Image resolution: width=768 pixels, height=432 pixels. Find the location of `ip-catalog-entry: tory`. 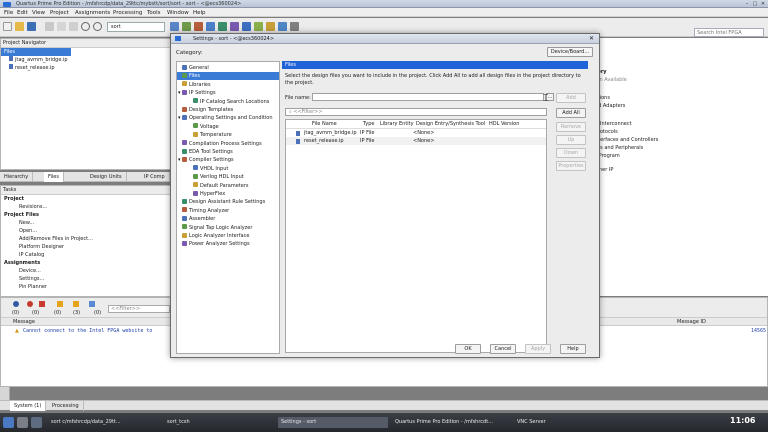

ip-catalog-entry: tory is located at coordinates (679, 72).